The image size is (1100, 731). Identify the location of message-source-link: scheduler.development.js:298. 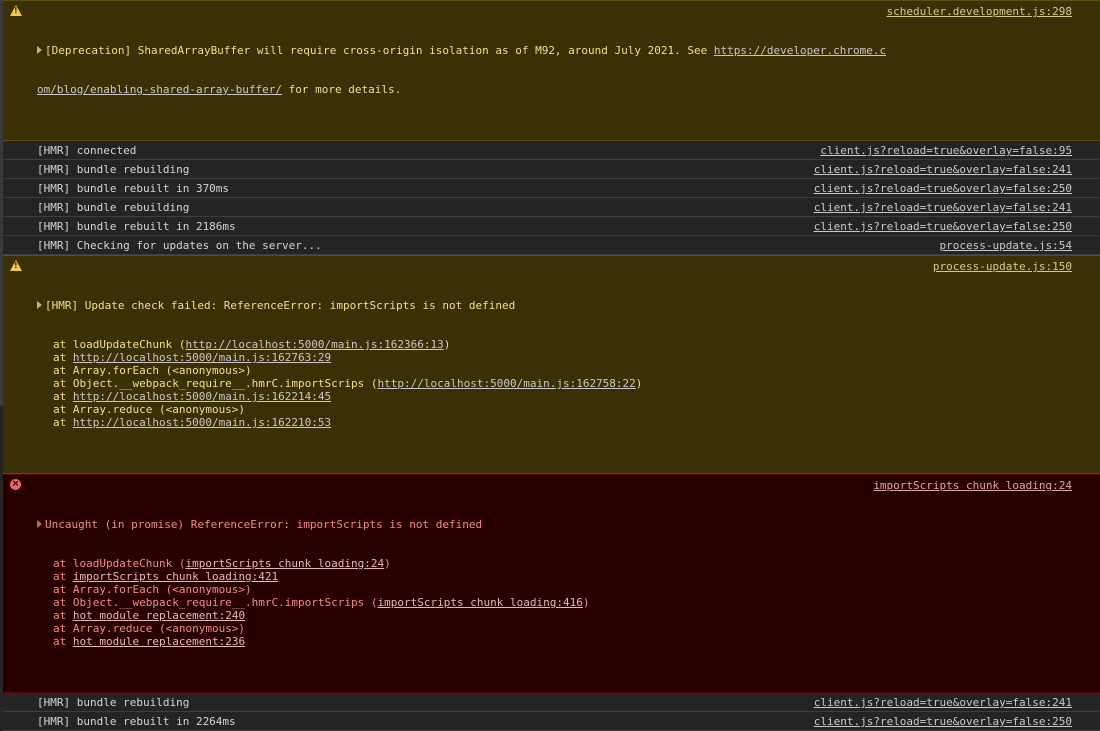
(979, 11).